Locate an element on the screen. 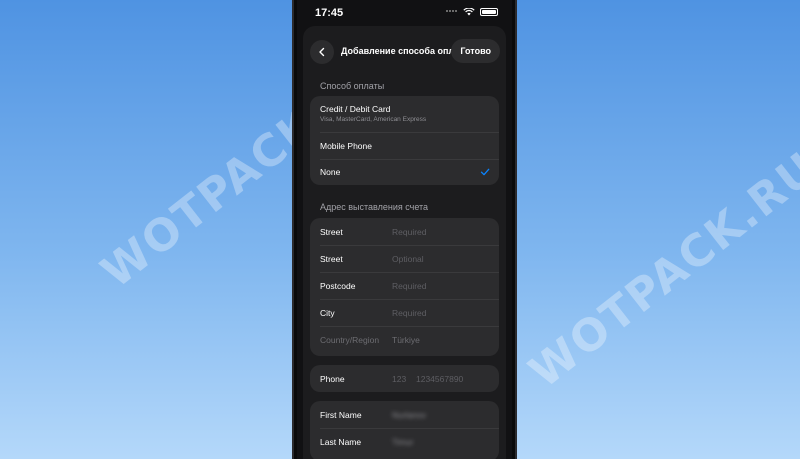 This screenshot has width=800, height=459. checkmark-icon is located at coordinates (485, 172).